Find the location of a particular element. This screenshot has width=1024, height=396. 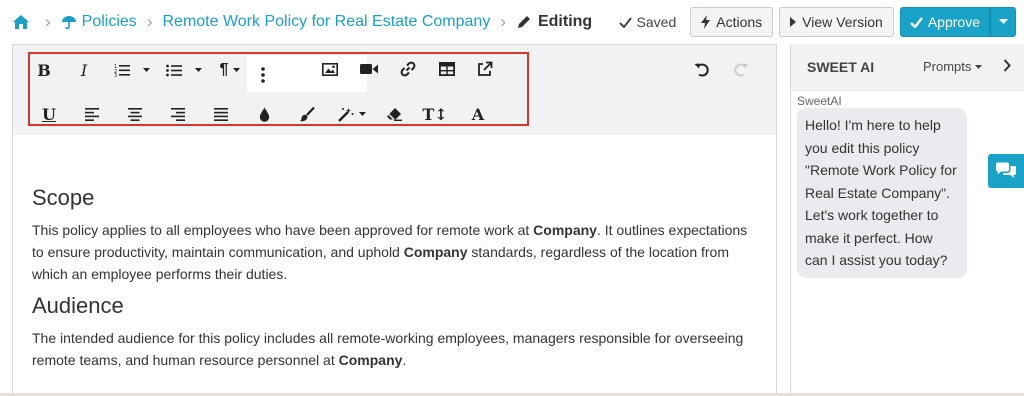

home-icon is located at coordinates (21, 22).